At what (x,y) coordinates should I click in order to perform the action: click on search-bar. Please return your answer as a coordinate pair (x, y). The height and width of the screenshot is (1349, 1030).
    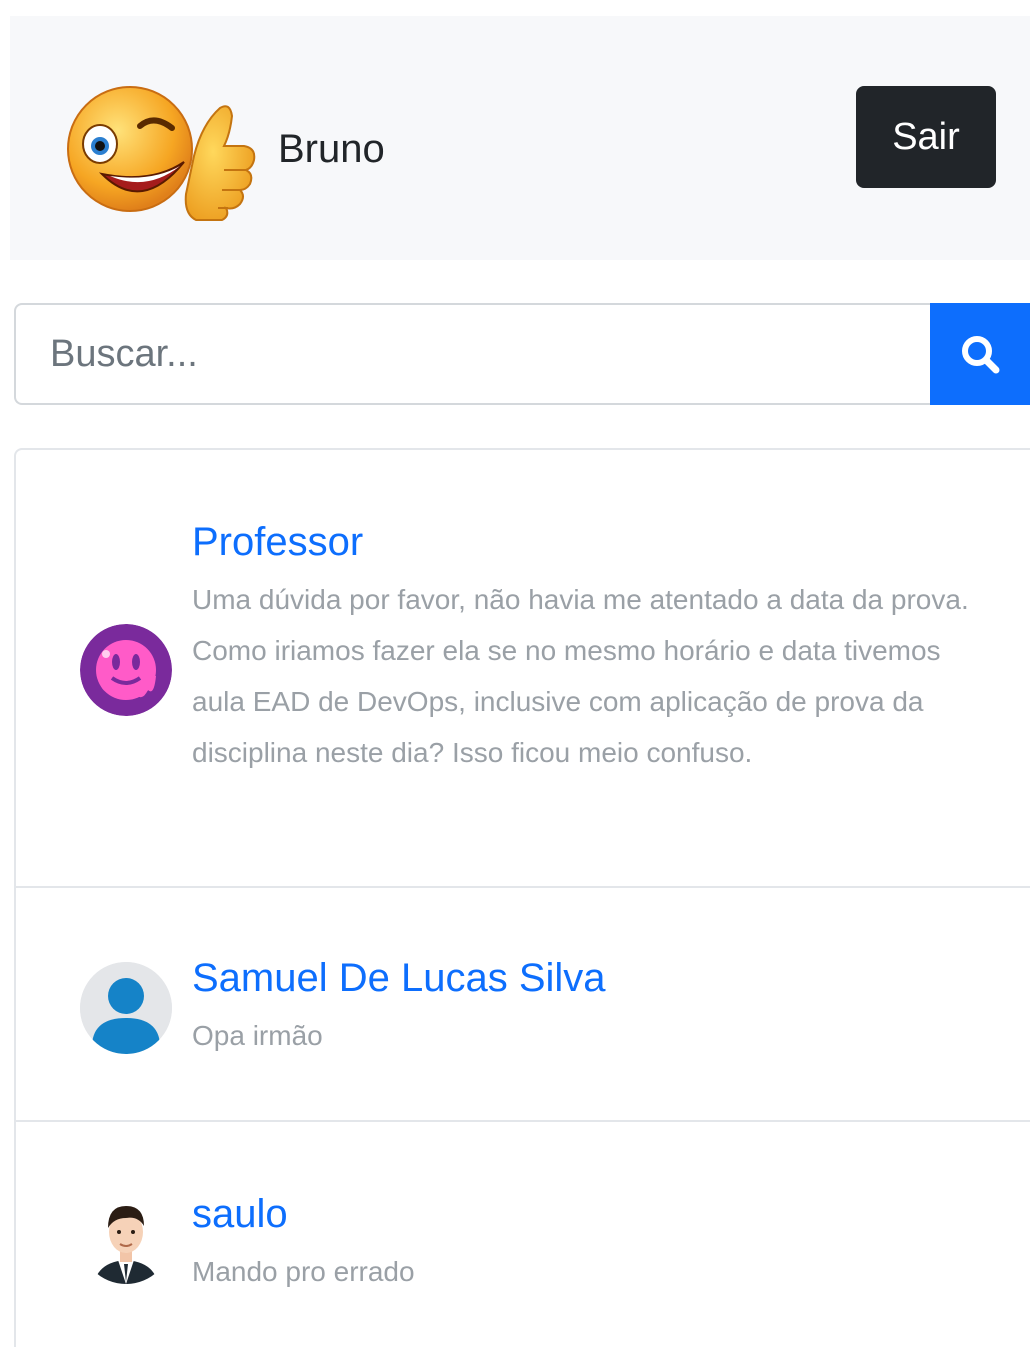
    Looking at the image, I should click on (522, 354).